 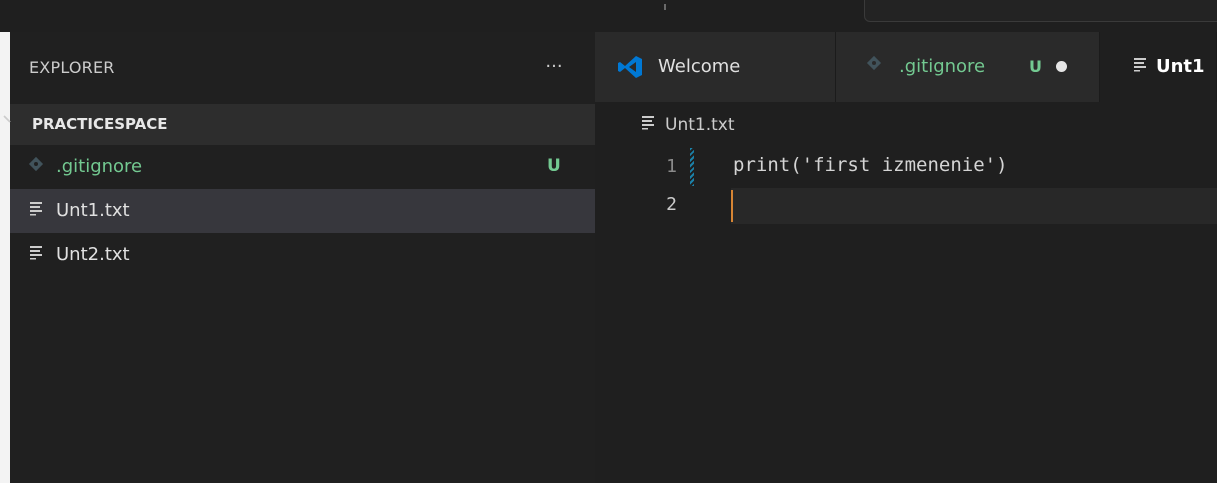 I want to click on editor-tab-bar: Welcome .gitignore U Unt1, so click(x=906, y=67).